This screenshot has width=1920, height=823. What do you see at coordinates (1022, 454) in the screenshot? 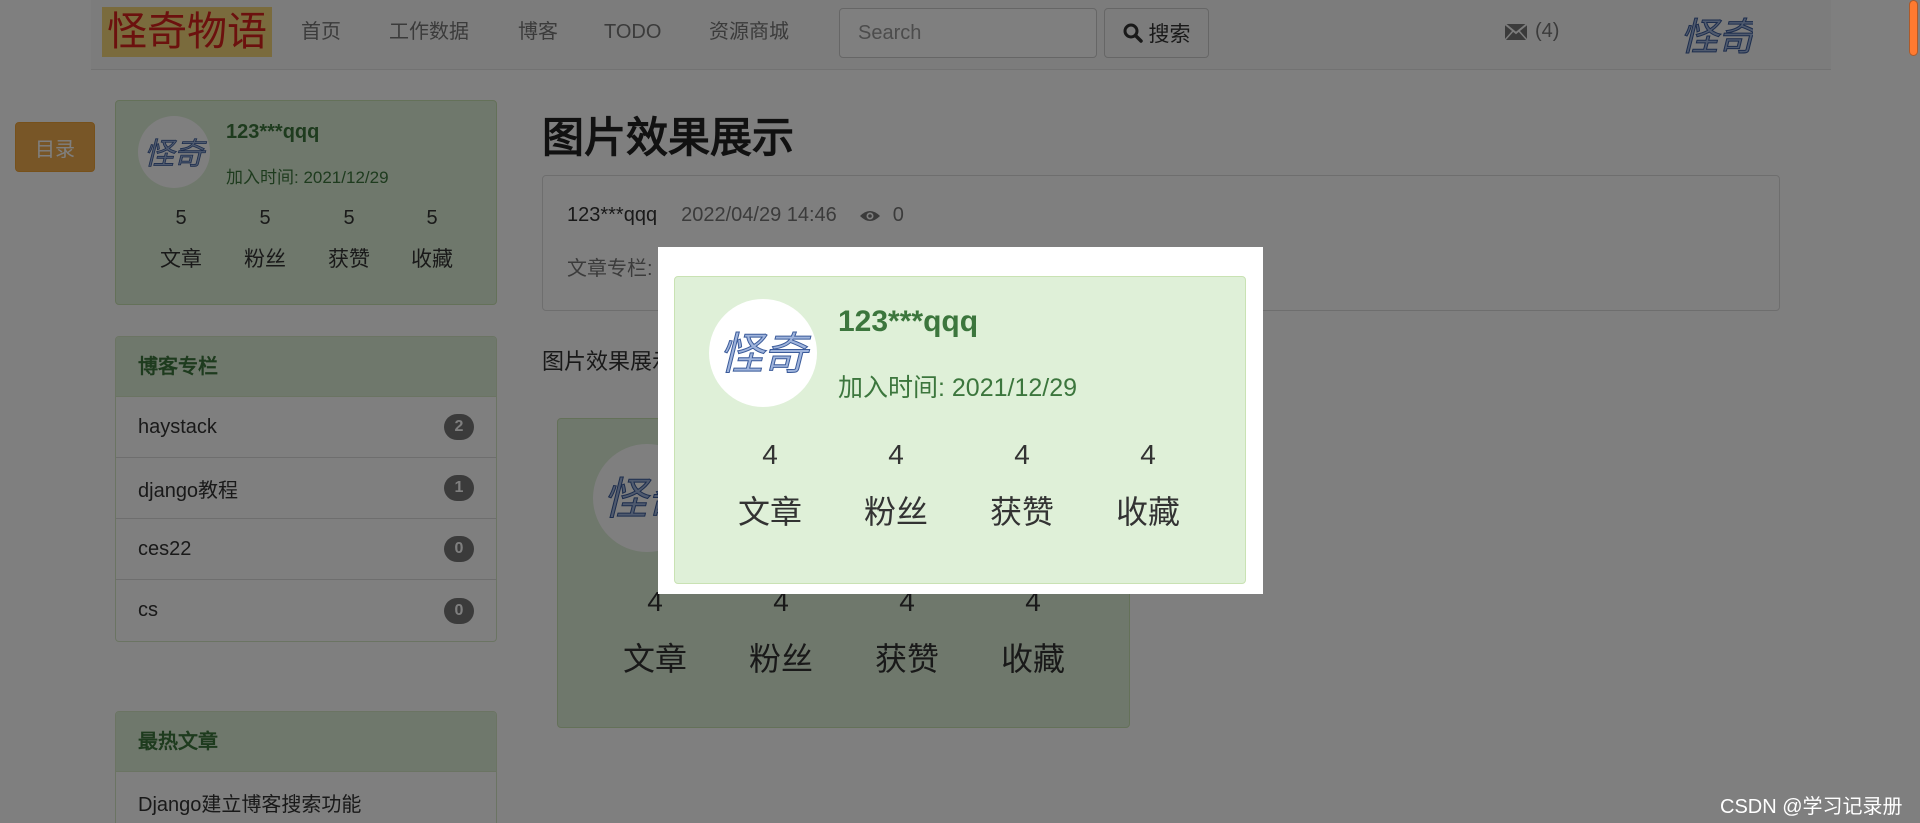
I see `stat-likes-count: 4` at bounding box center [1022, 454].